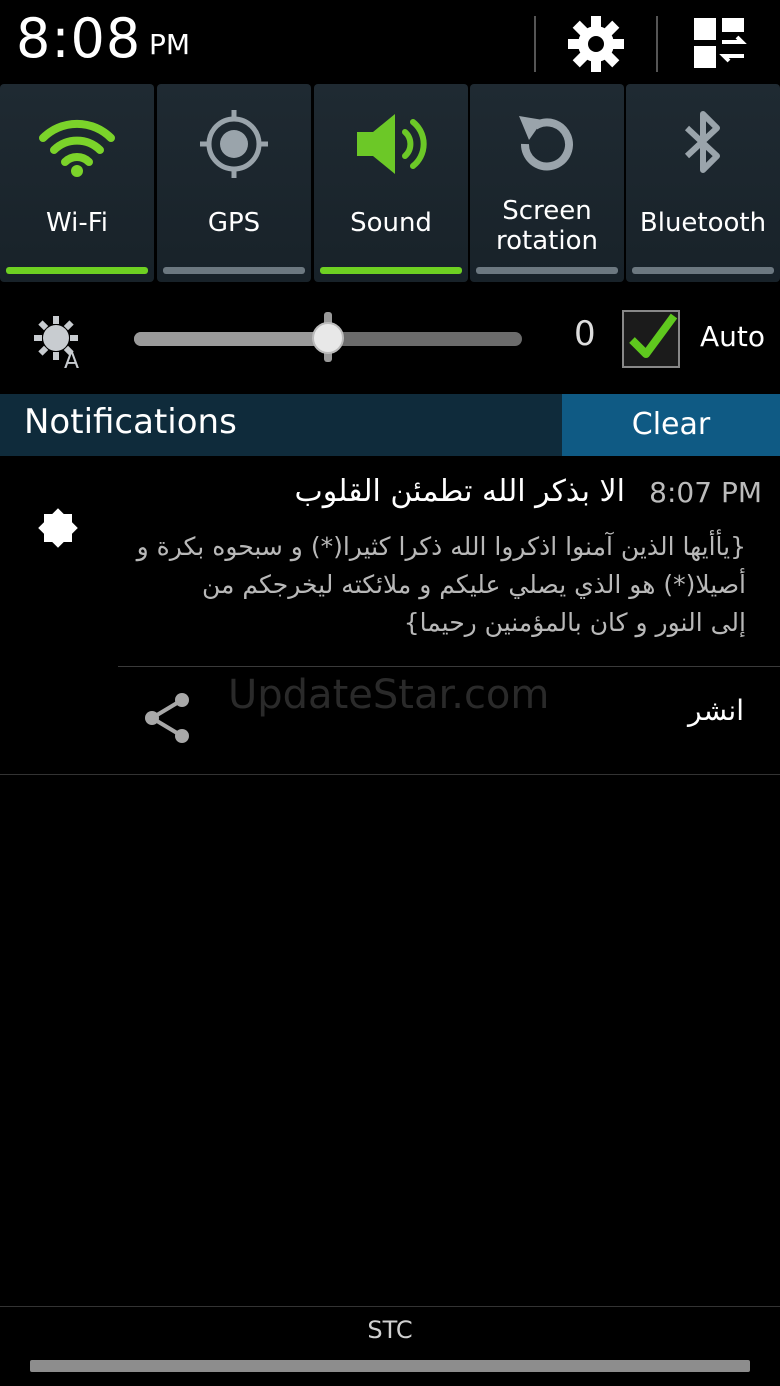 The width and height of the screenshot is (780, 1386). What do you see at coordinates (703, 223) in the screenshot?
I see `toggle-label: Bluetooth` at bounding box center [703, 223].